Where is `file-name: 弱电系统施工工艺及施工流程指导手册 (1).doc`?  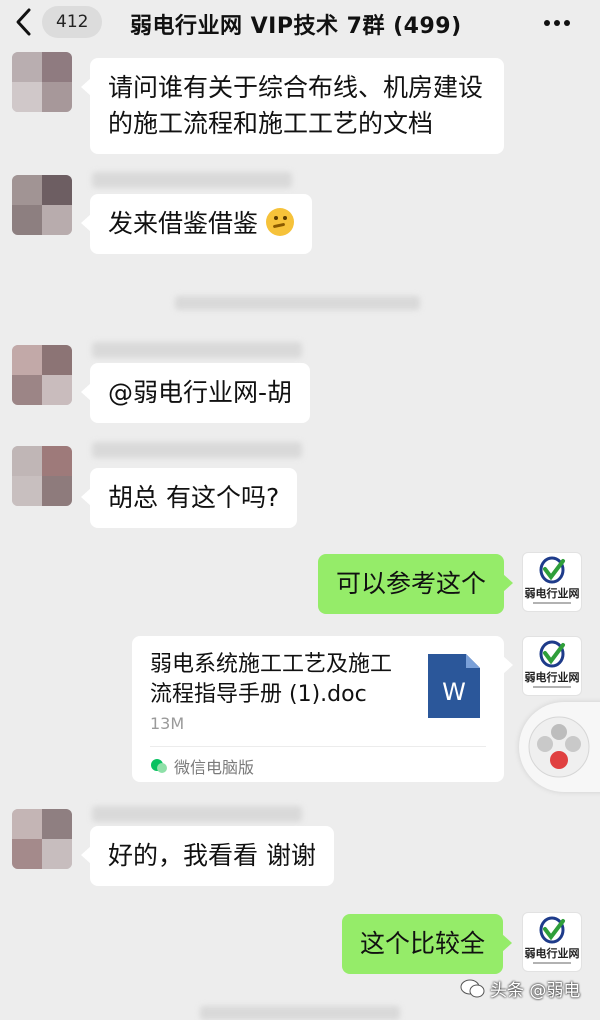
file-name: 弱电系统施工工艺及施工流程指导手册 (1).doc is located at coordinates (271, 679).